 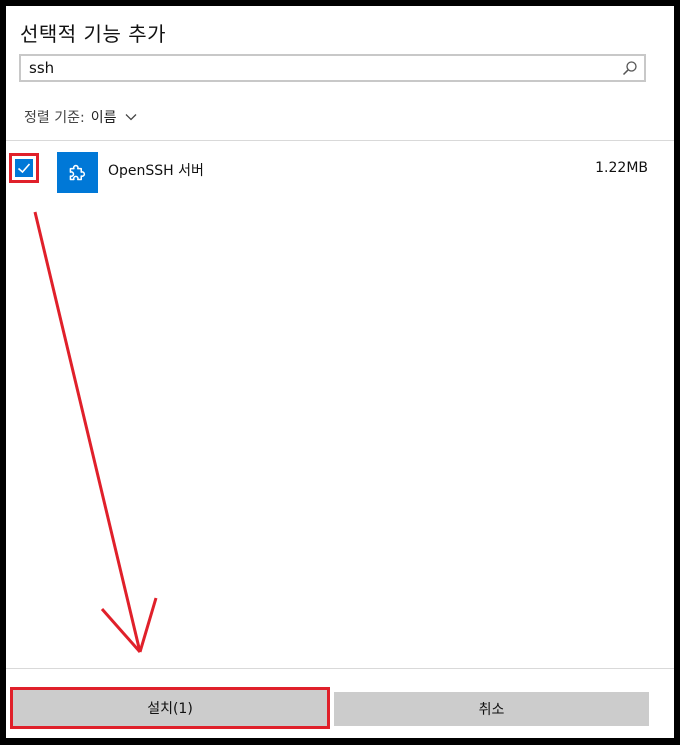 I want to click on checkbox-highlight, so click(x=24, y=168).